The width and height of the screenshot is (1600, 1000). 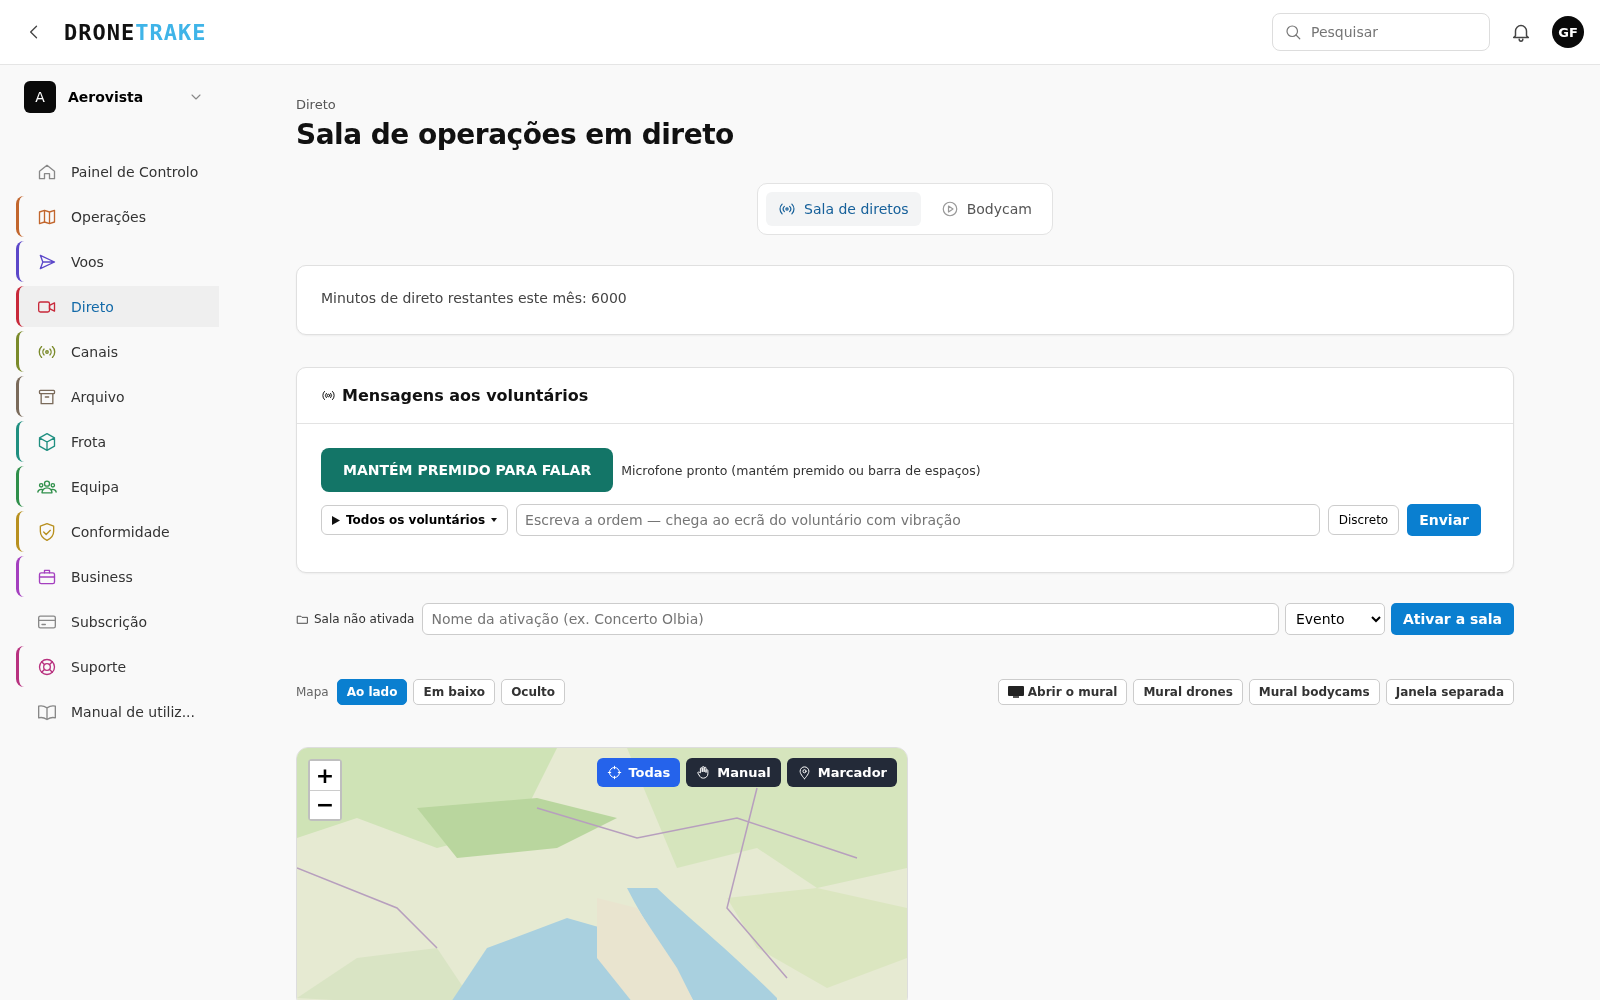 I want to click on sidebar-item: Business, so click(x=117, y=576).